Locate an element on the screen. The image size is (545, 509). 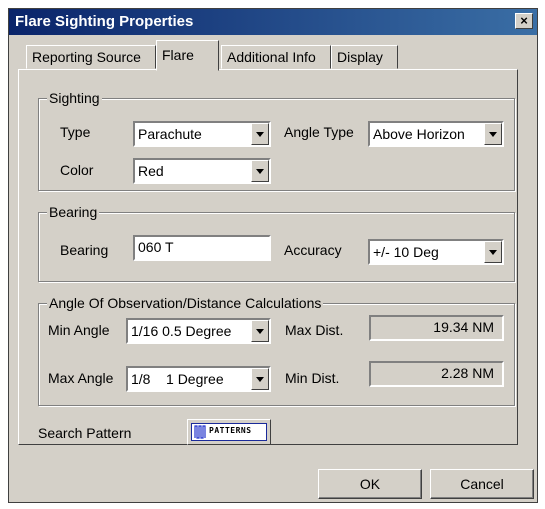
tab-display: Display is located at coordinates (364, 57).